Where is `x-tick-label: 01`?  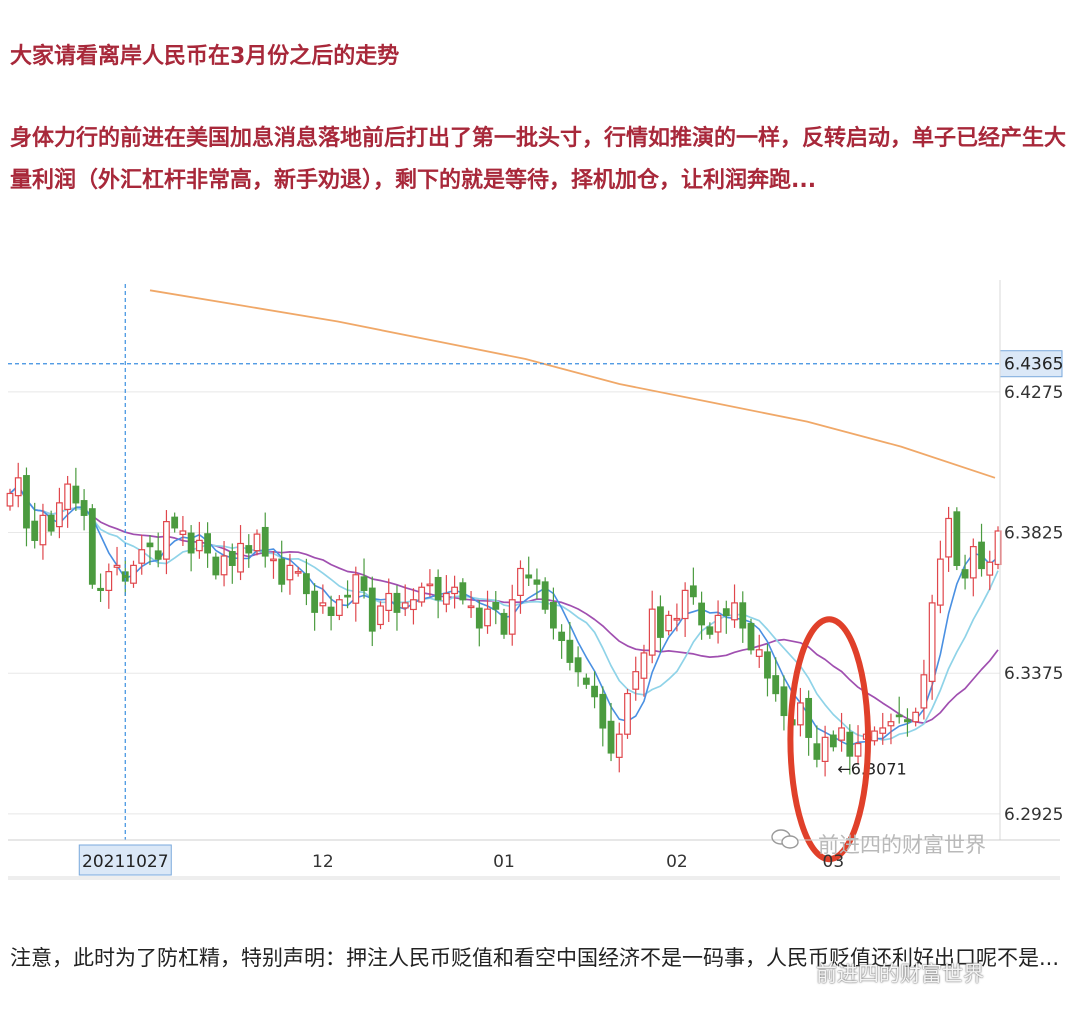 x-tick-label: 01 is located at coordinates (504, 862).